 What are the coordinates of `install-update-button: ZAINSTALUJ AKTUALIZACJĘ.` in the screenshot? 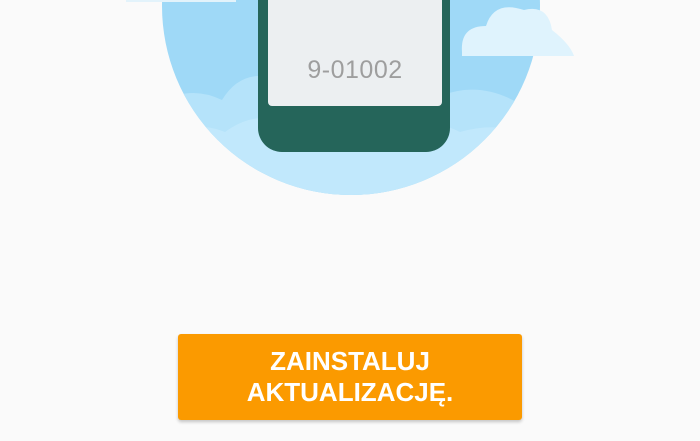 It's located at (350, 377).